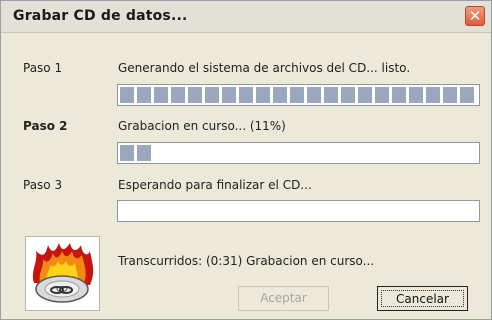 Image resolution: width=492 pixels, height=320 pixels. Describe the element at coordinates (135, 153) in the screenshot. I see `step-2-progress-fill` at that location.